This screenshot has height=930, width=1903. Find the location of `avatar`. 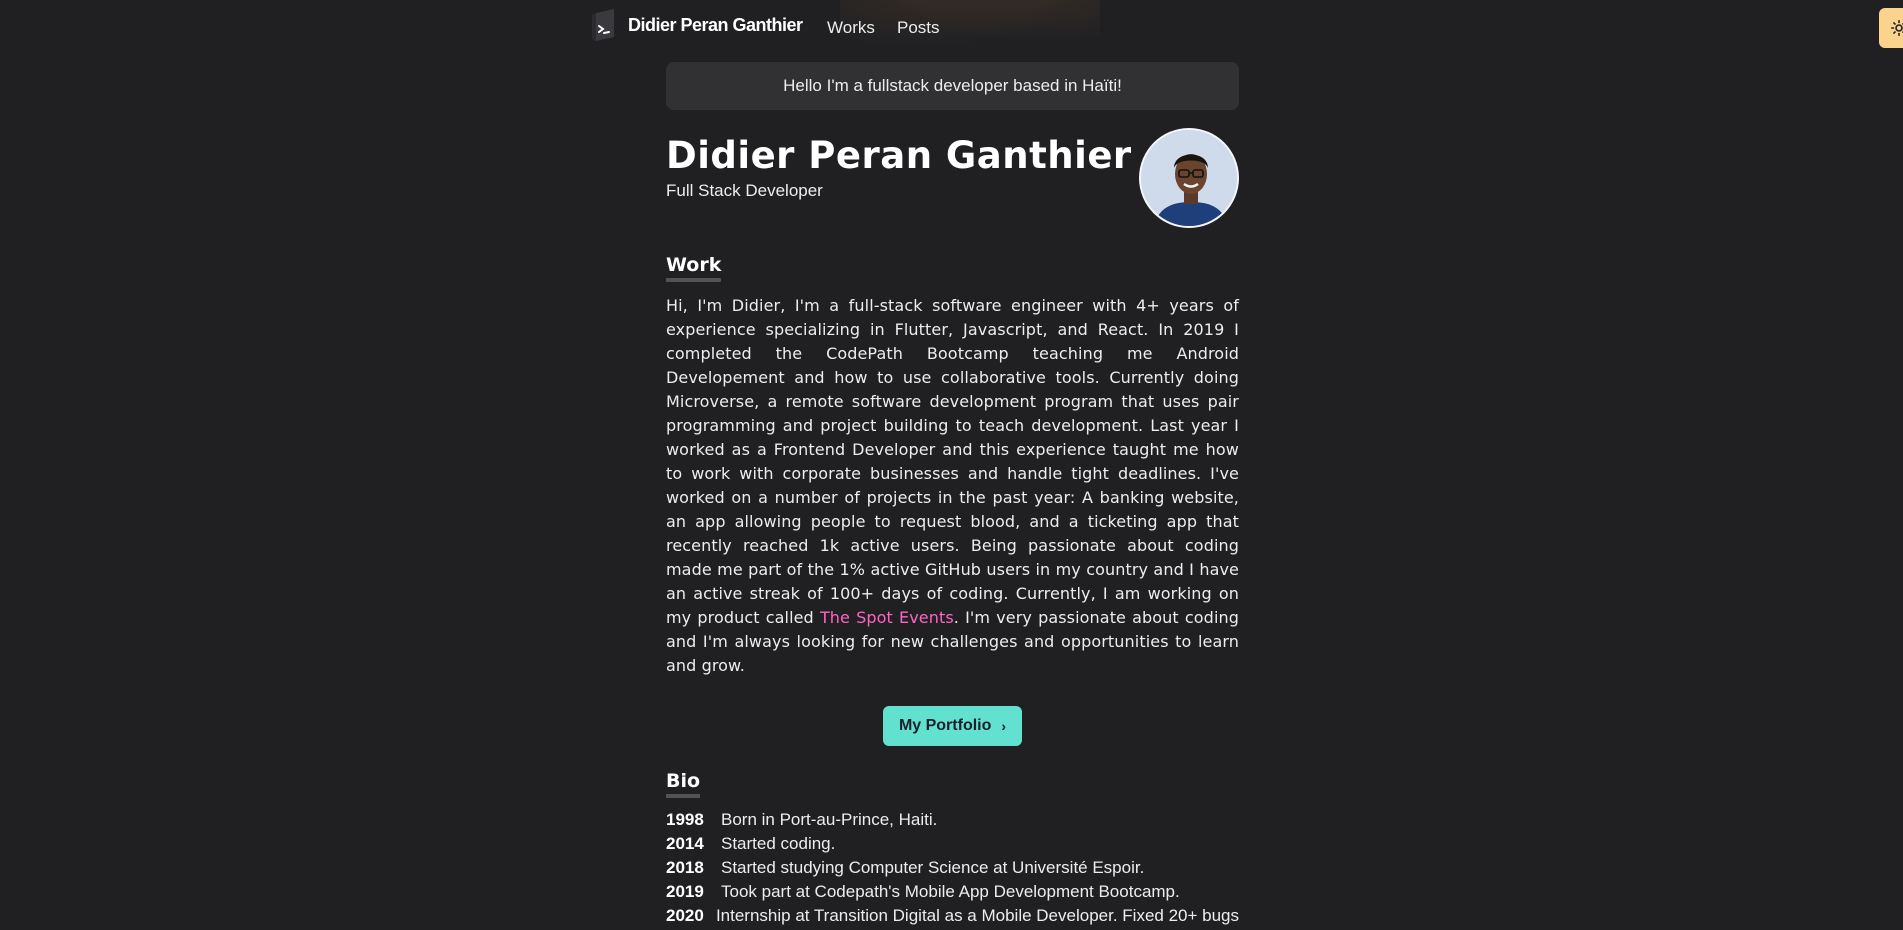

avatar is located at coordinates (1189, 178).